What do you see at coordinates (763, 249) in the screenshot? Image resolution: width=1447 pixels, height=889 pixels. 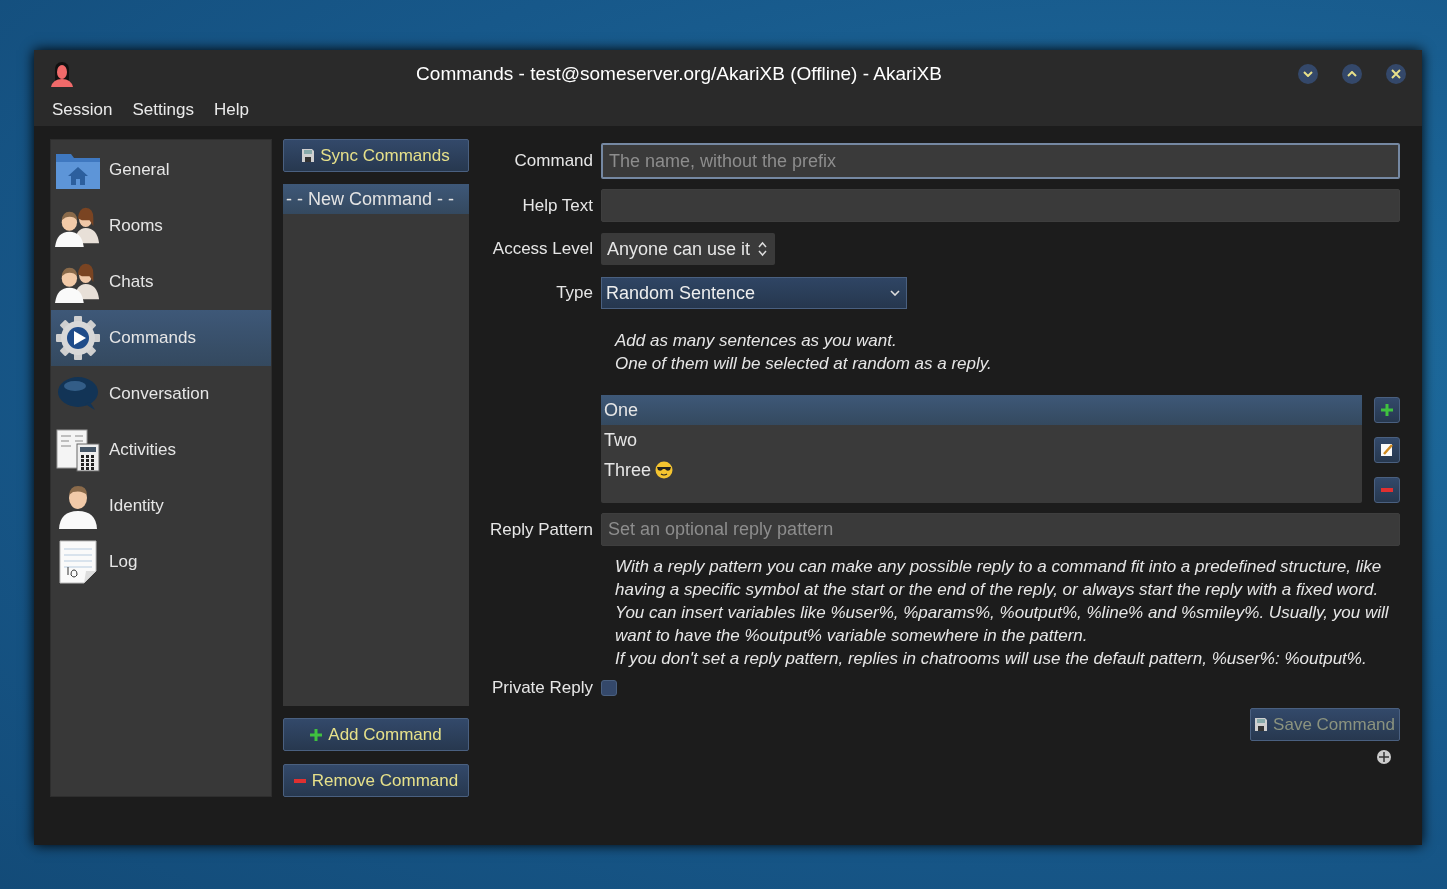 I see `up-down-arrows-icon` at bounding box center [763, 249].